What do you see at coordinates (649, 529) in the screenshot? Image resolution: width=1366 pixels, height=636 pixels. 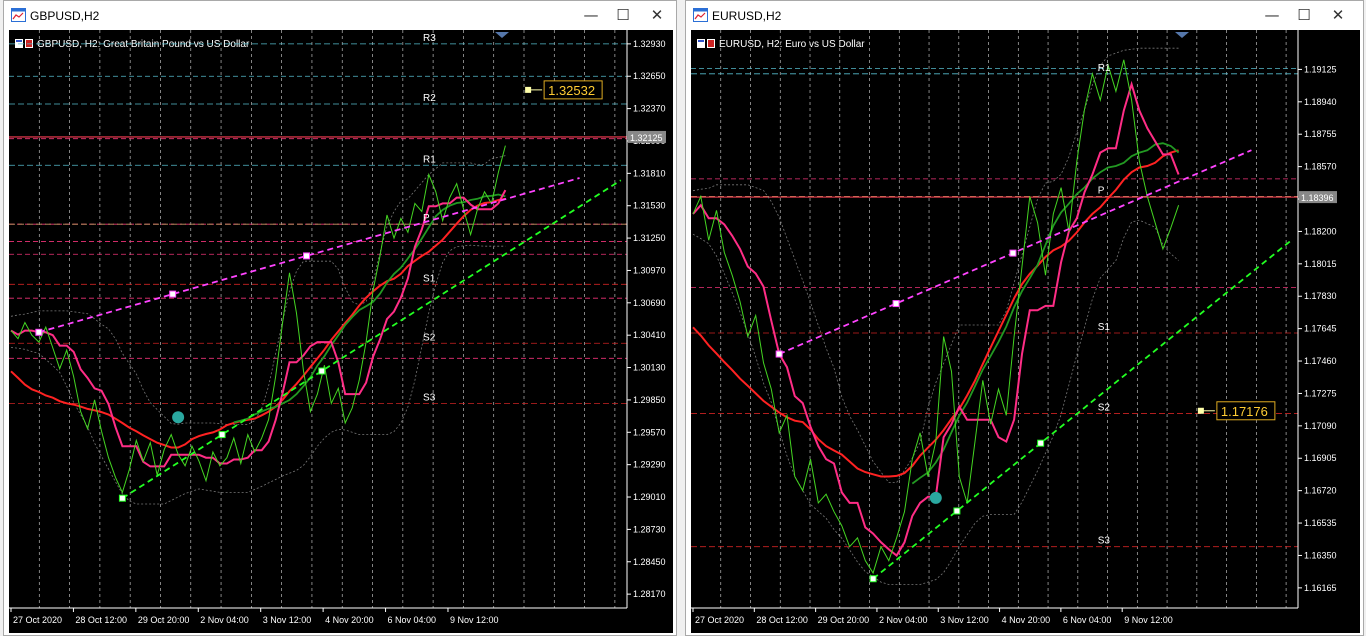 I see `price-axis-label: 1.28730` at bounding box center [649, 529].